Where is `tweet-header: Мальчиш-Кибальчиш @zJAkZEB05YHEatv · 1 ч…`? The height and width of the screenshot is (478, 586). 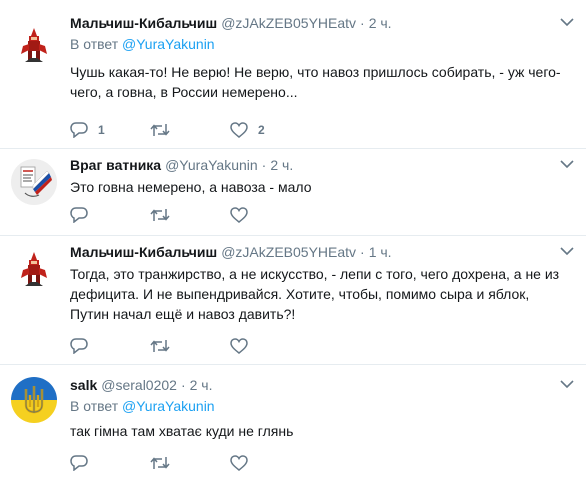 tweet-header: Мальчиш-Кибальчиш @zJAkZEB05YHEatv · 1 ч… is located at coordinates (323, 252).